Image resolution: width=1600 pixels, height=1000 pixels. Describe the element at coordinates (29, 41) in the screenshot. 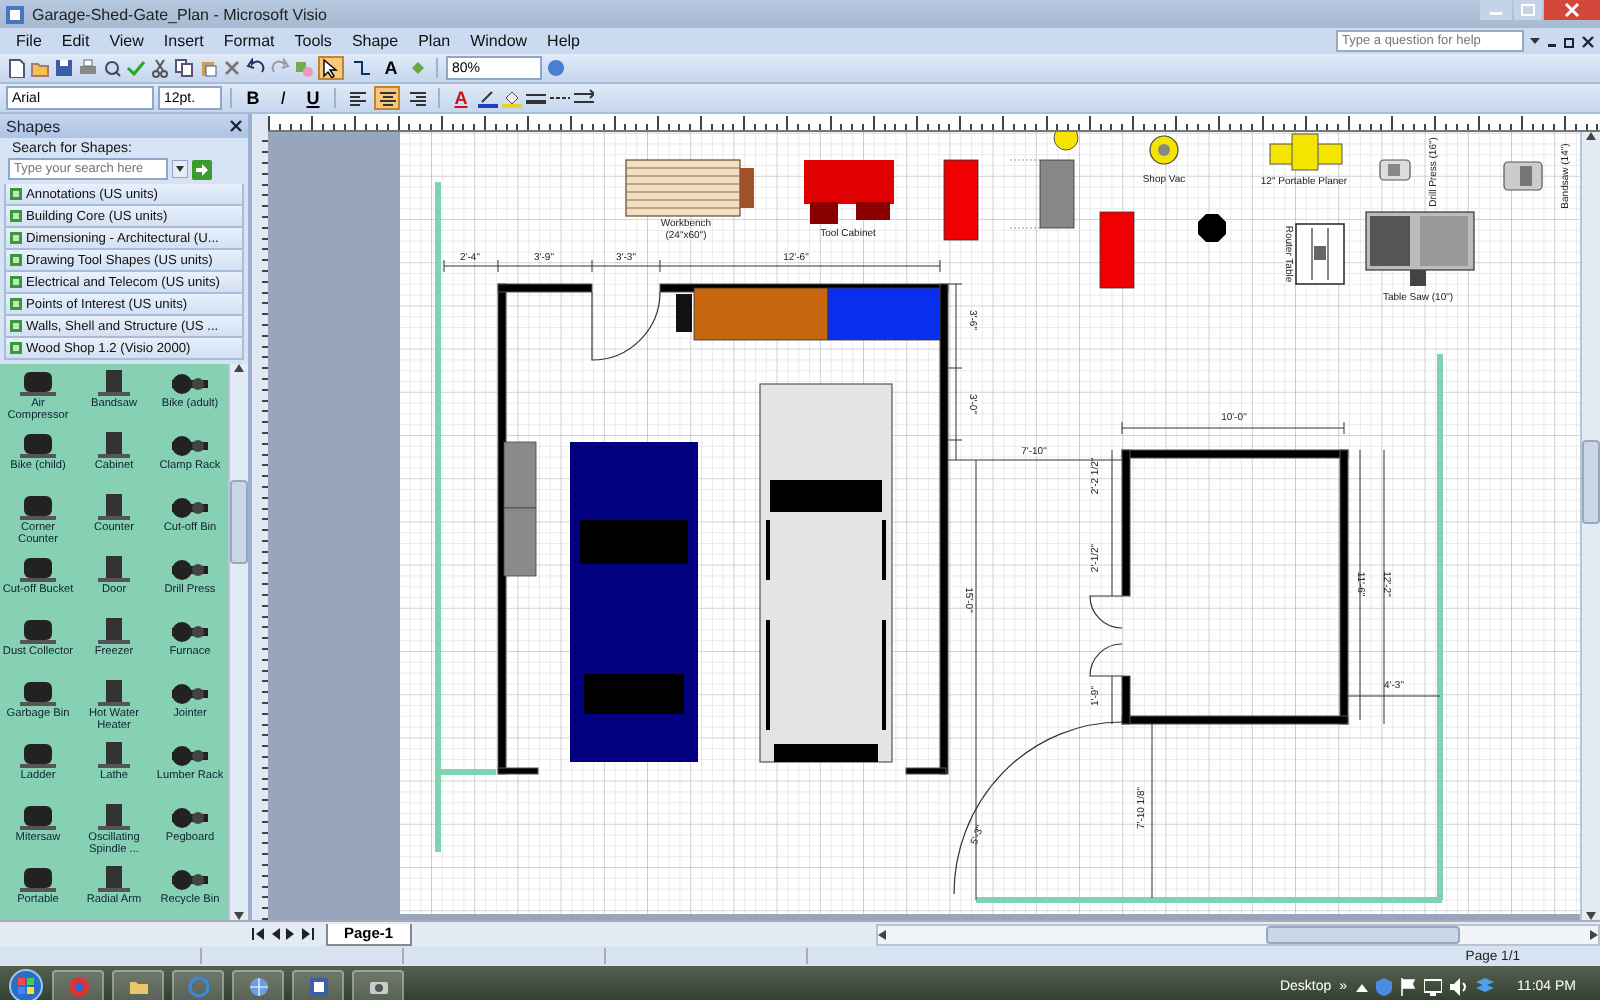

I see `menu-item: File` at that location.